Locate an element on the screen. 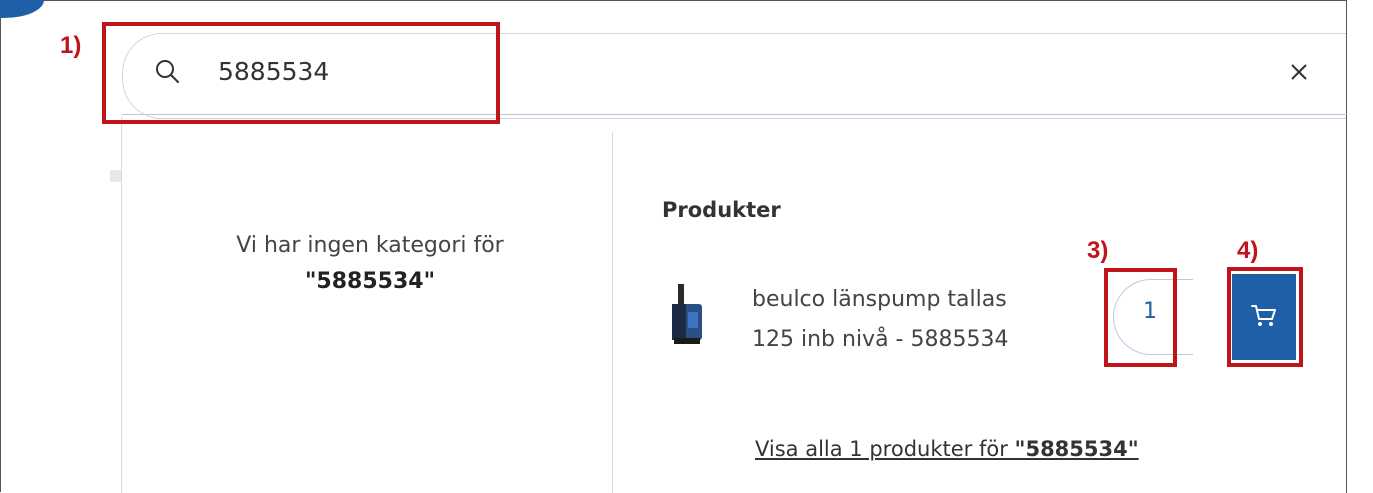 The image size is (1373, 493). show-all-text: Visa alla 1 produkter för is located at coordinates (885, 449).